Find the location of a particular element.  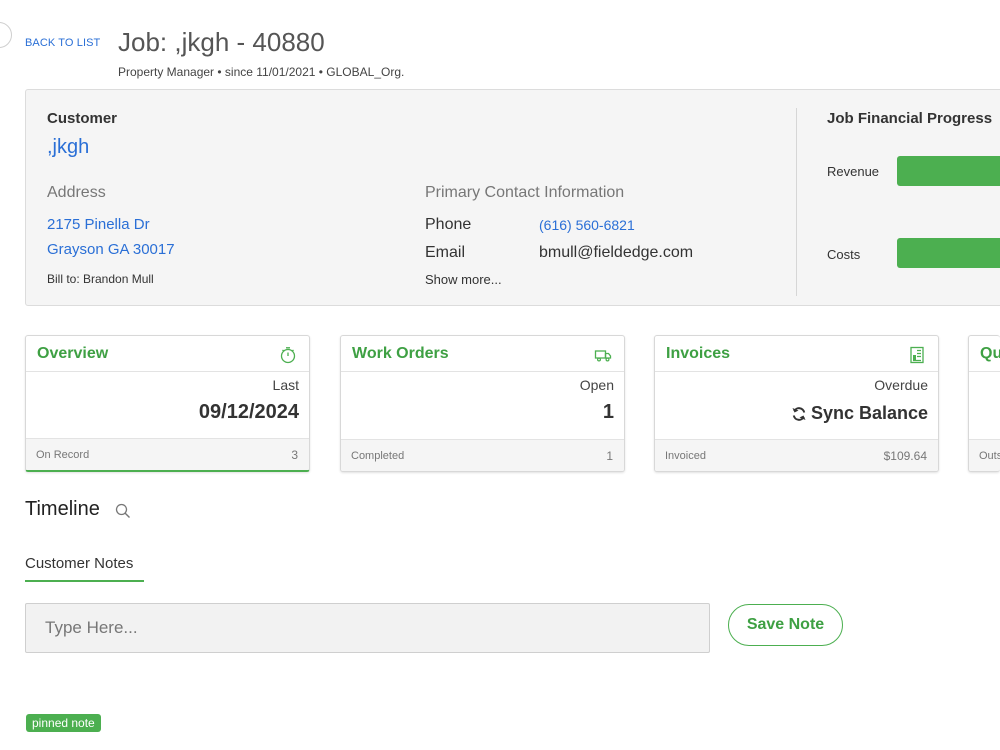

quotes-card-title: Qu is located at coordinates (990, 353).